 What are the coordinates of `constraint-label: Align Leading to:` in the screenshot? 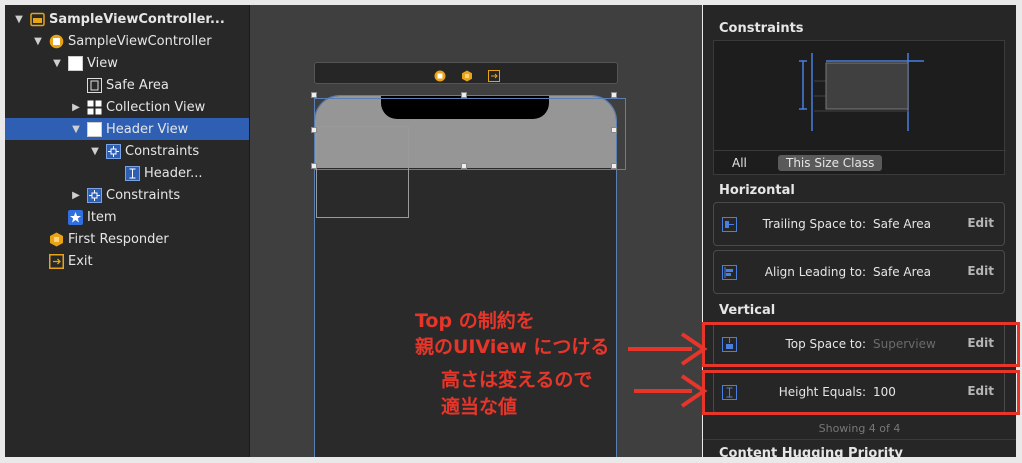 It's located at (815, 272).